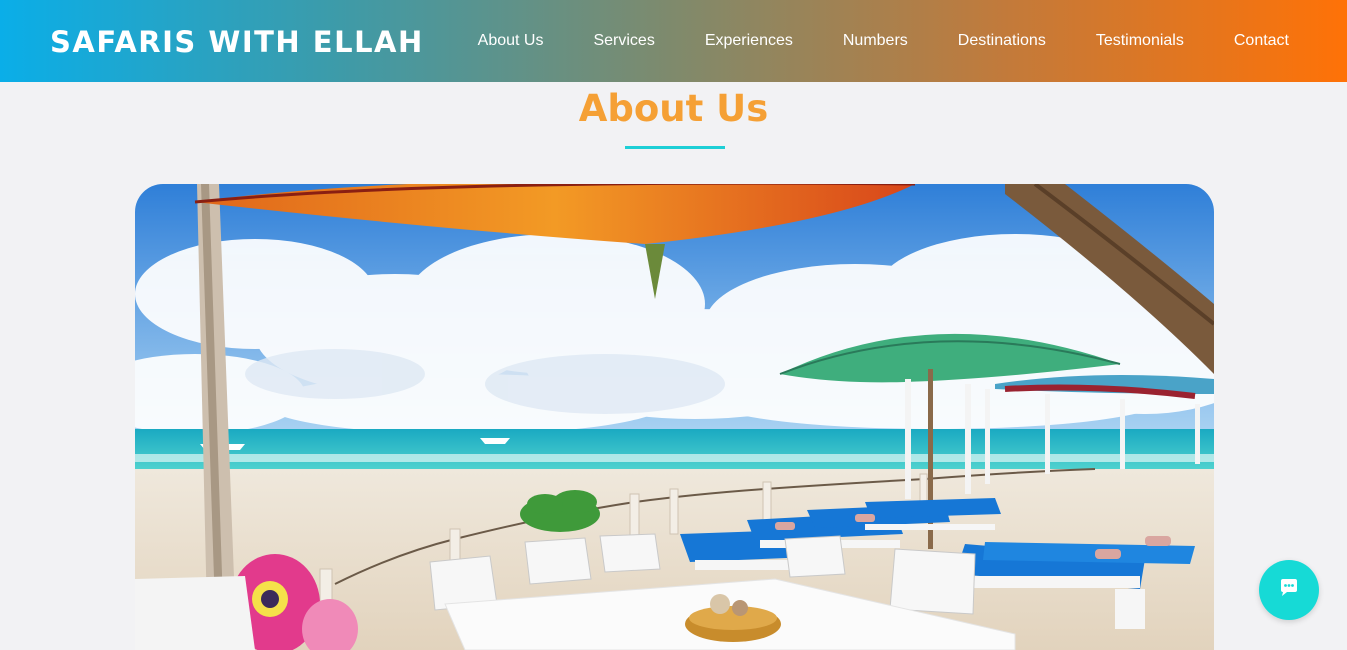 The width and height of the screenshot is (1347, 650). Describe the element at coordinates (1261, 41) in the screenshot. I see `nav-link-contact: Contact` at that location.